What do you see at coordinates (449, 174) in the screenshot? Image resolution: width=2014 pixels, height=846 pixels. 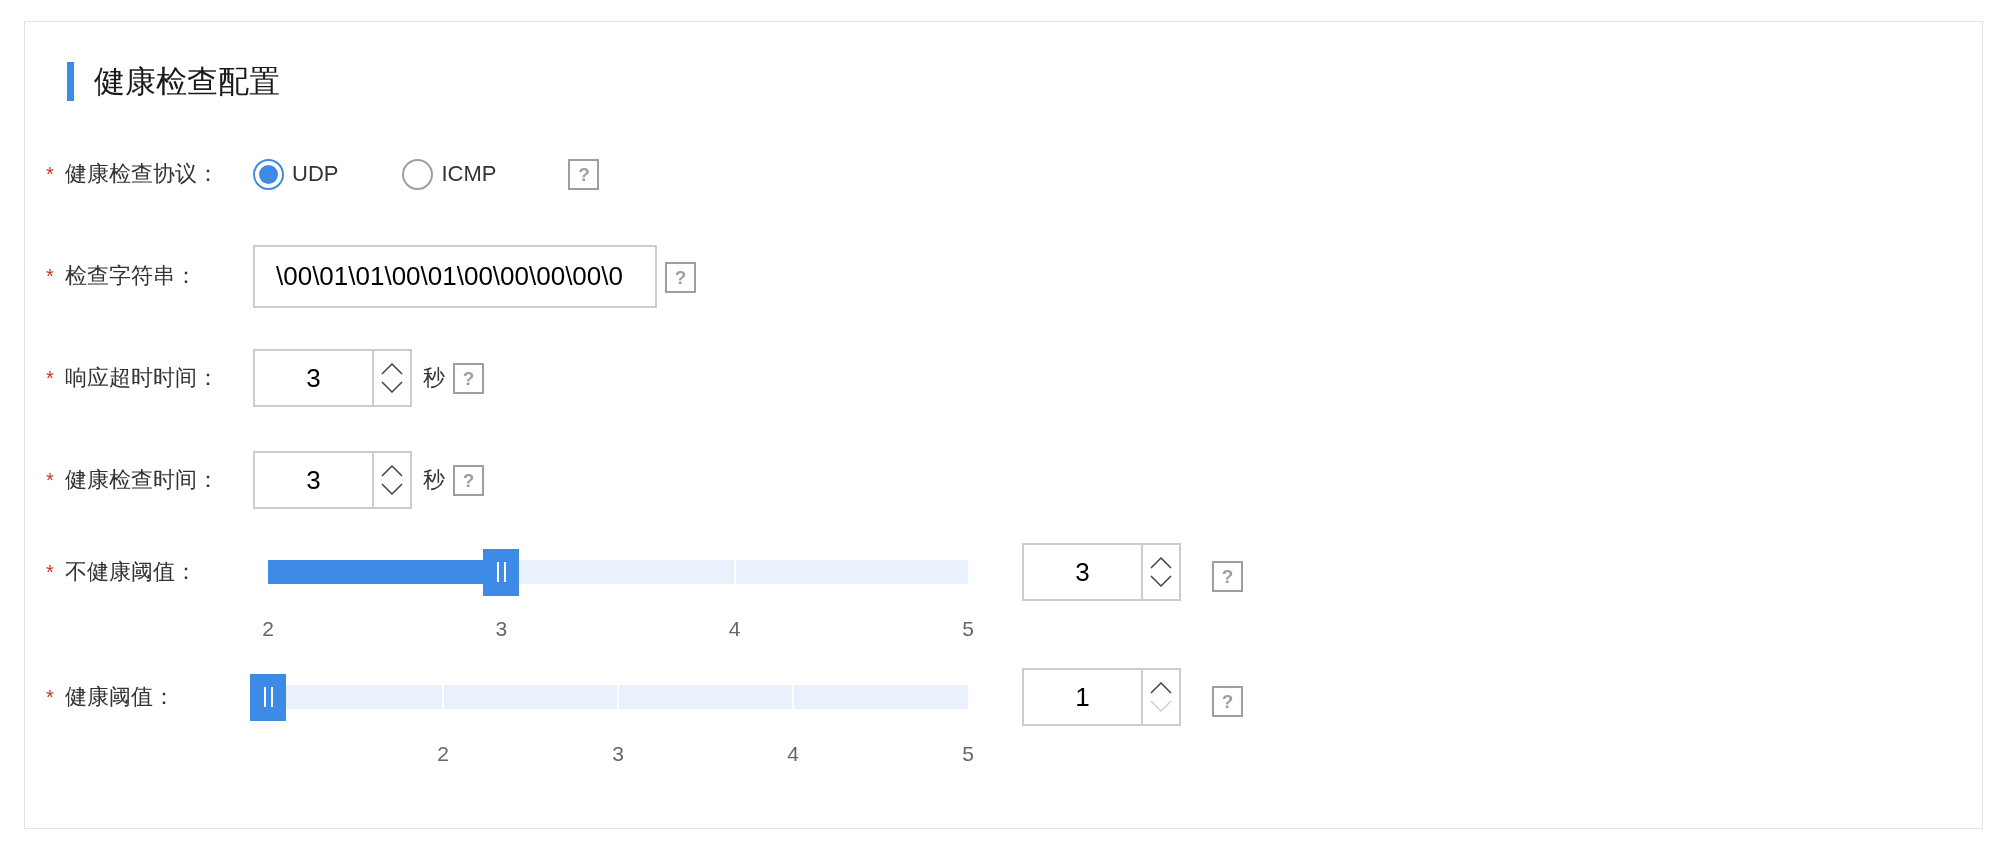 I see `radio-option: ICMP` at bounding box center [449, 174].